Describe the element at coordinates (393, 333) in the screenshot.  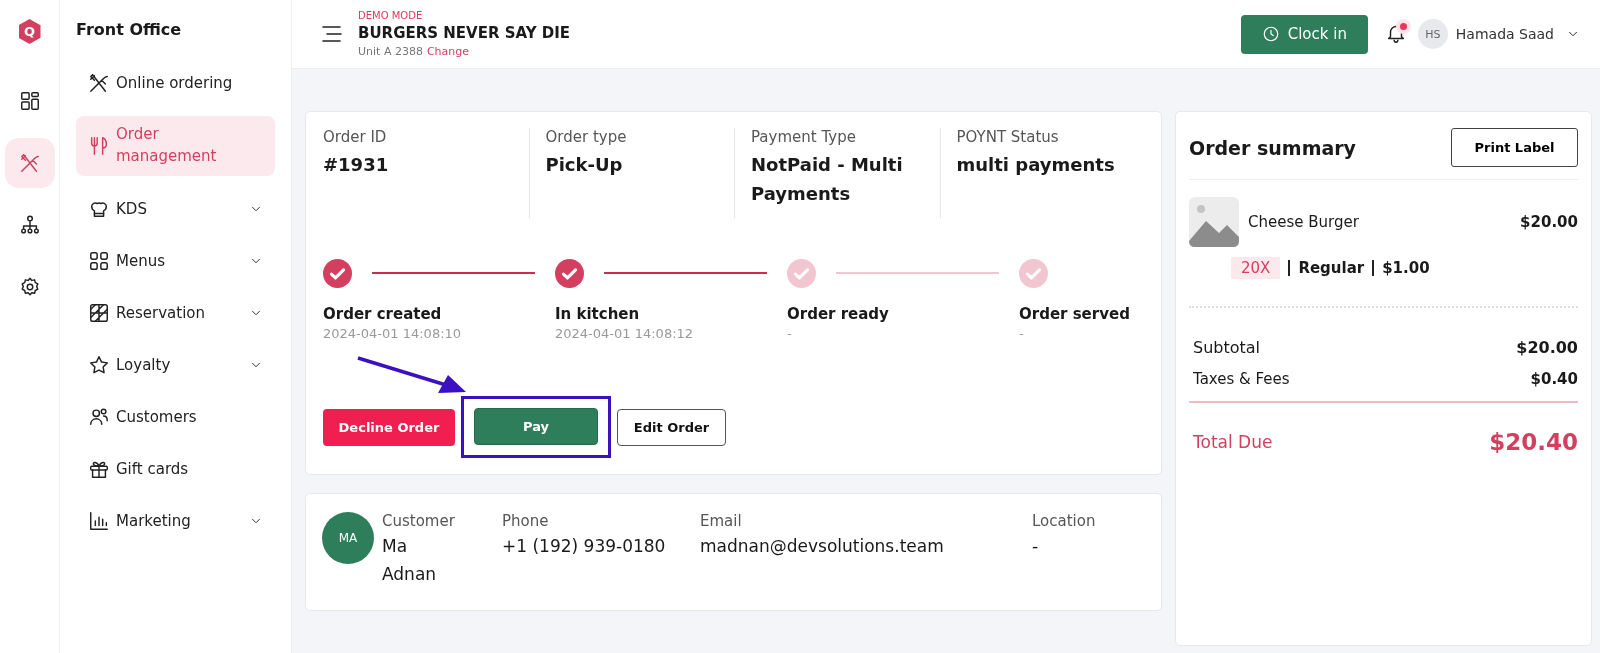
I see `step-time: 2024-04-01 14:08:10` at that location.